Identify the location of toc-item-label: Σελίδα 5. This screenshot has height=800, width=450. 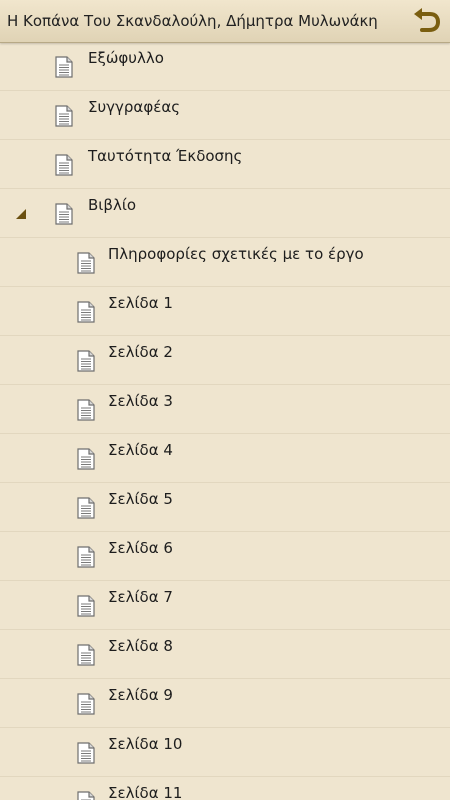
(140, 499).